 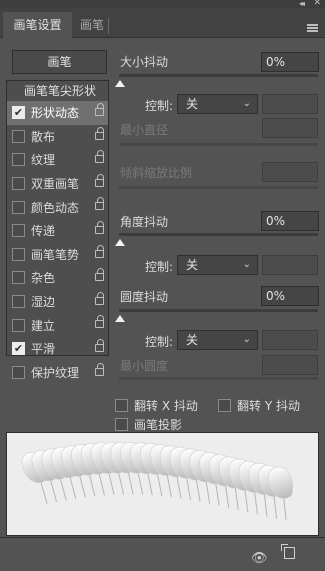 What do you see at coordinates (312, 28) in the screenshot?
I see `panel-menu-icon` at bounding box center [312, 28].